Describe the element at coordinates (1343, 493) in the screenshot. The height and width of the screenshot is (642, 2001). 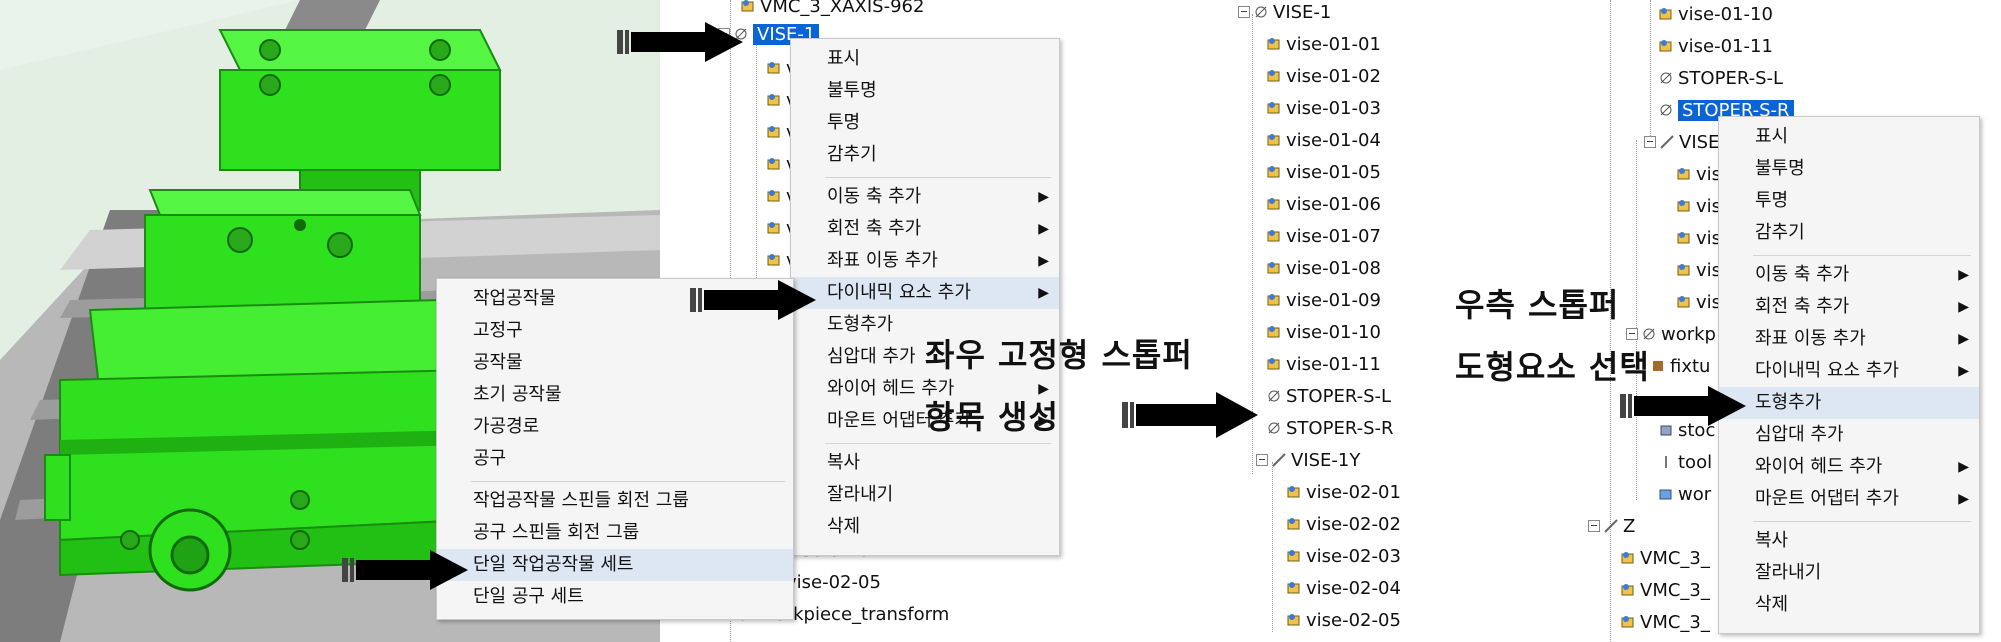
I see `tree-item: vise-02-01` at that location.